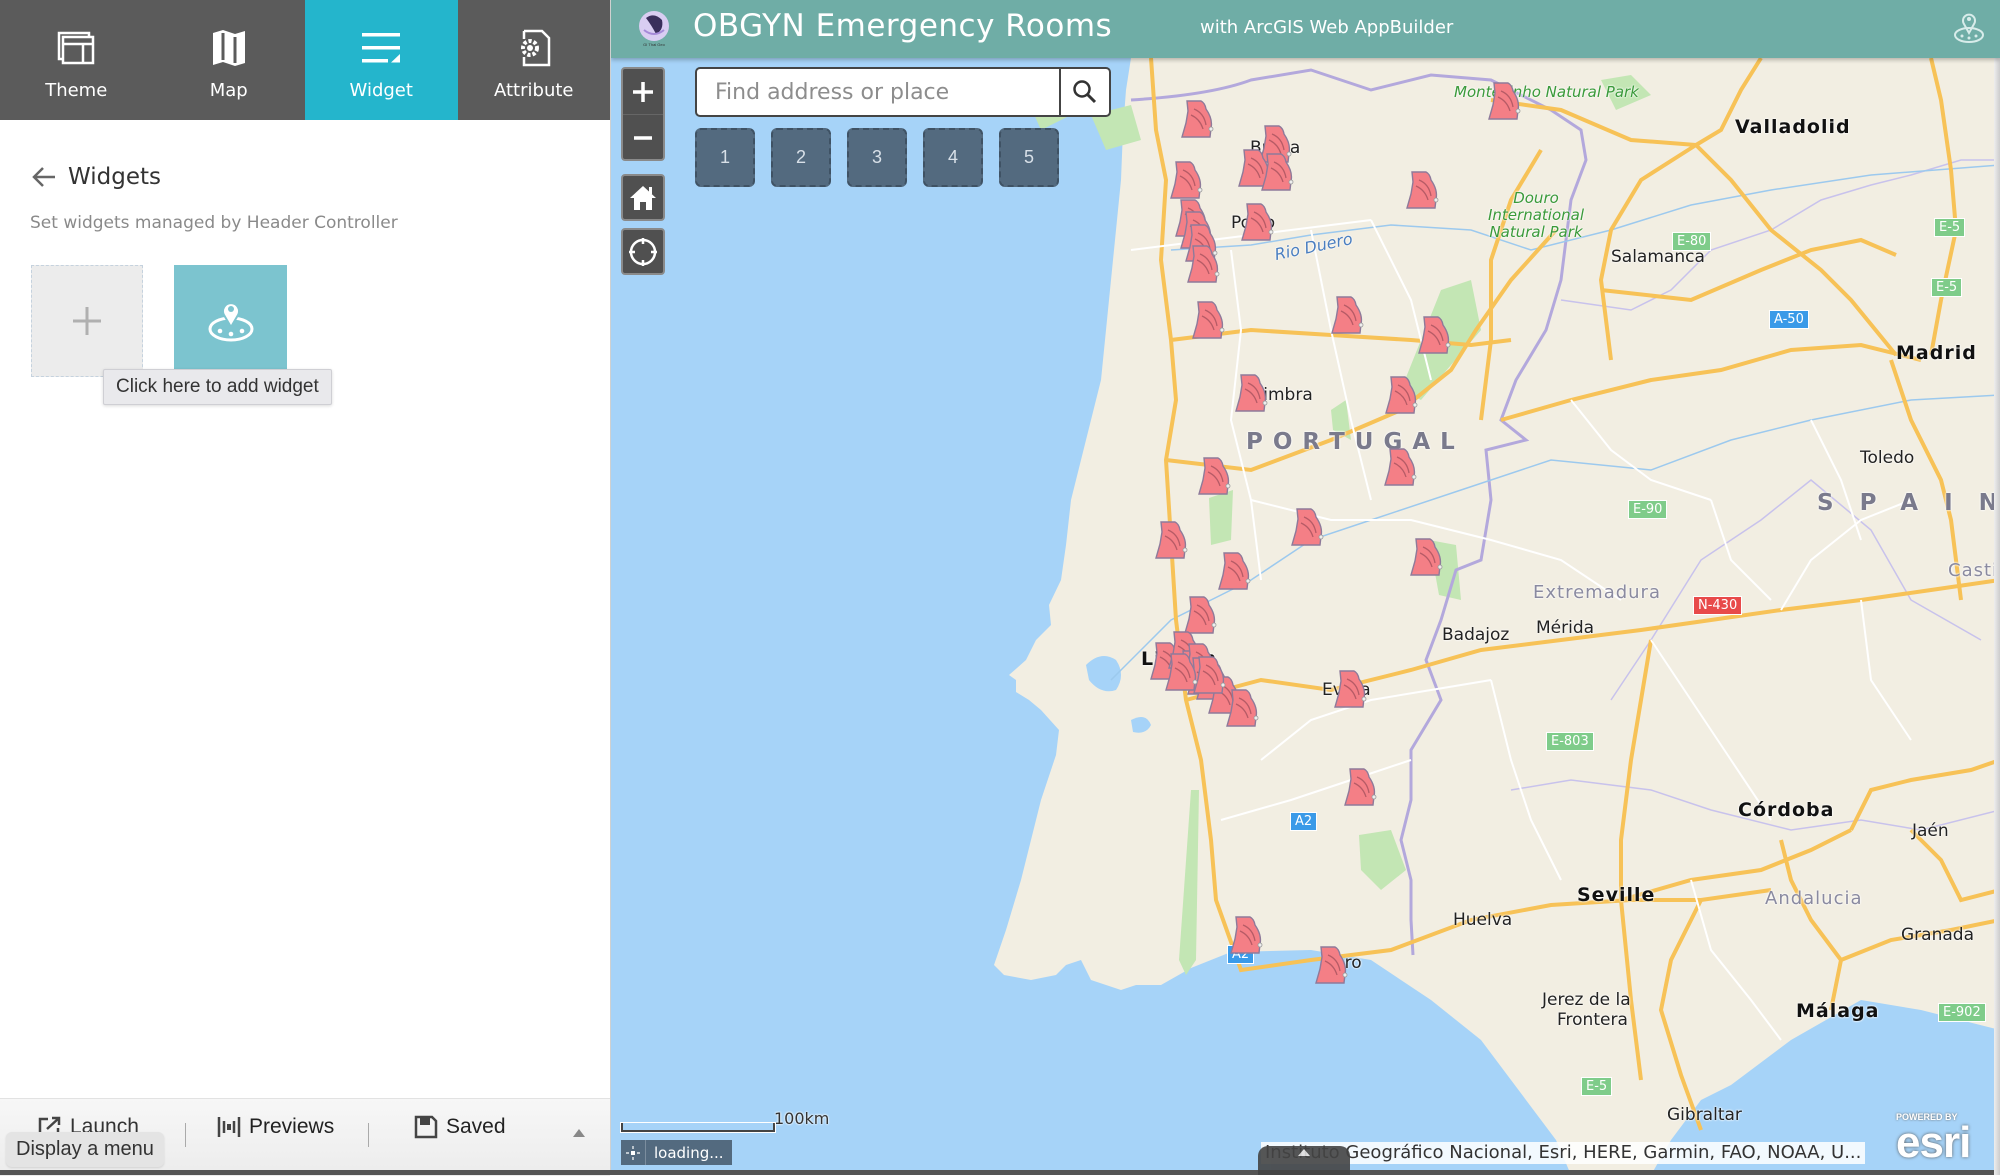 Image resolution: width=2000 pixels, height=1176 pixels. What do you see at coordinates (654, 44) in the screenshot?
I see `svg-text: GI Thai Geo` at bounding box center [654, 44].